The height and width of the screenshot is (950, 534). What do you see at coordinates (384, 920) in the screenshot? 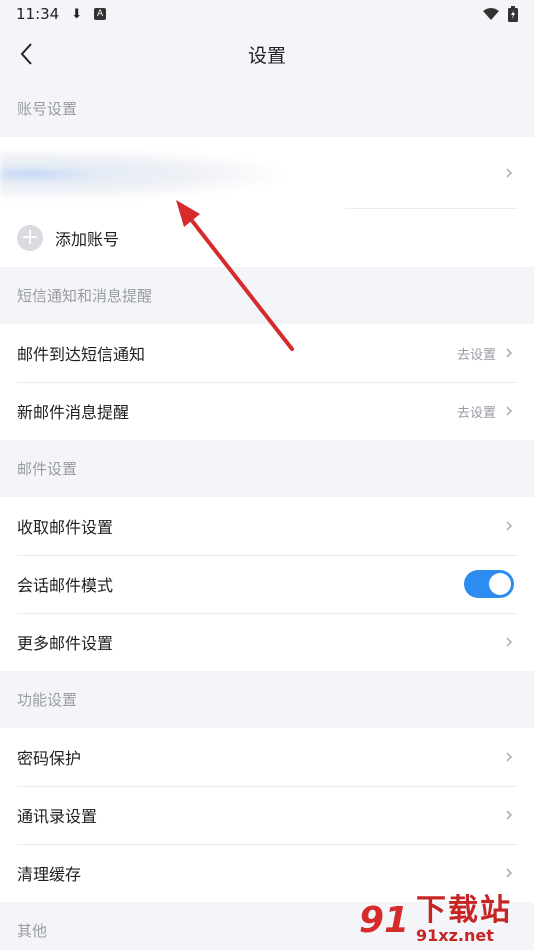
I see `watermark-logo-mark: 91` at bounding box center [384, 920].